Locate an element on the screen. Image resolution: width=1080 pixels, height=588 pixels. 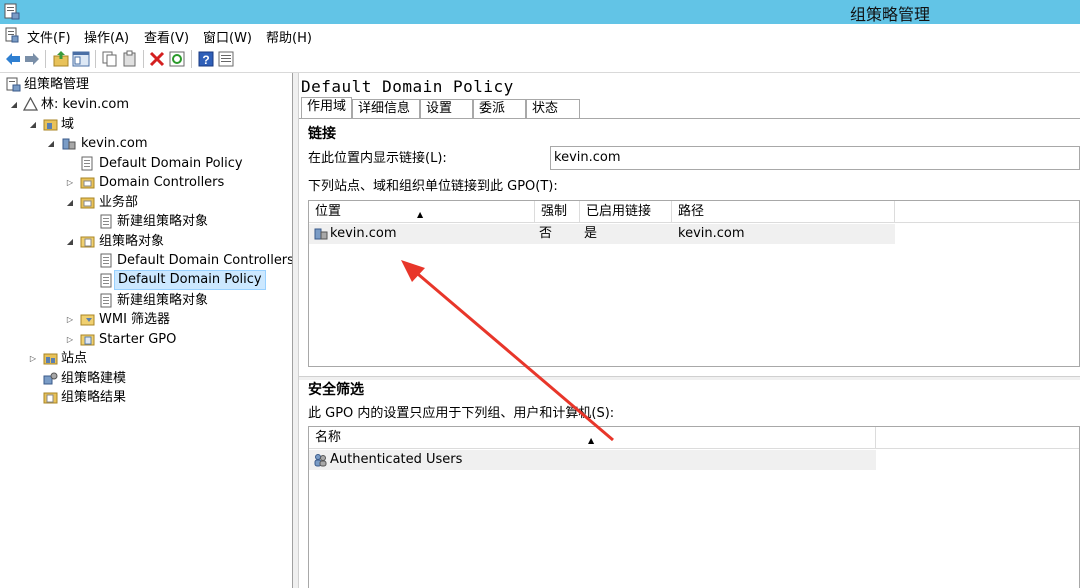
window-title: 组策略管理 is located at coordinates (889, 14).